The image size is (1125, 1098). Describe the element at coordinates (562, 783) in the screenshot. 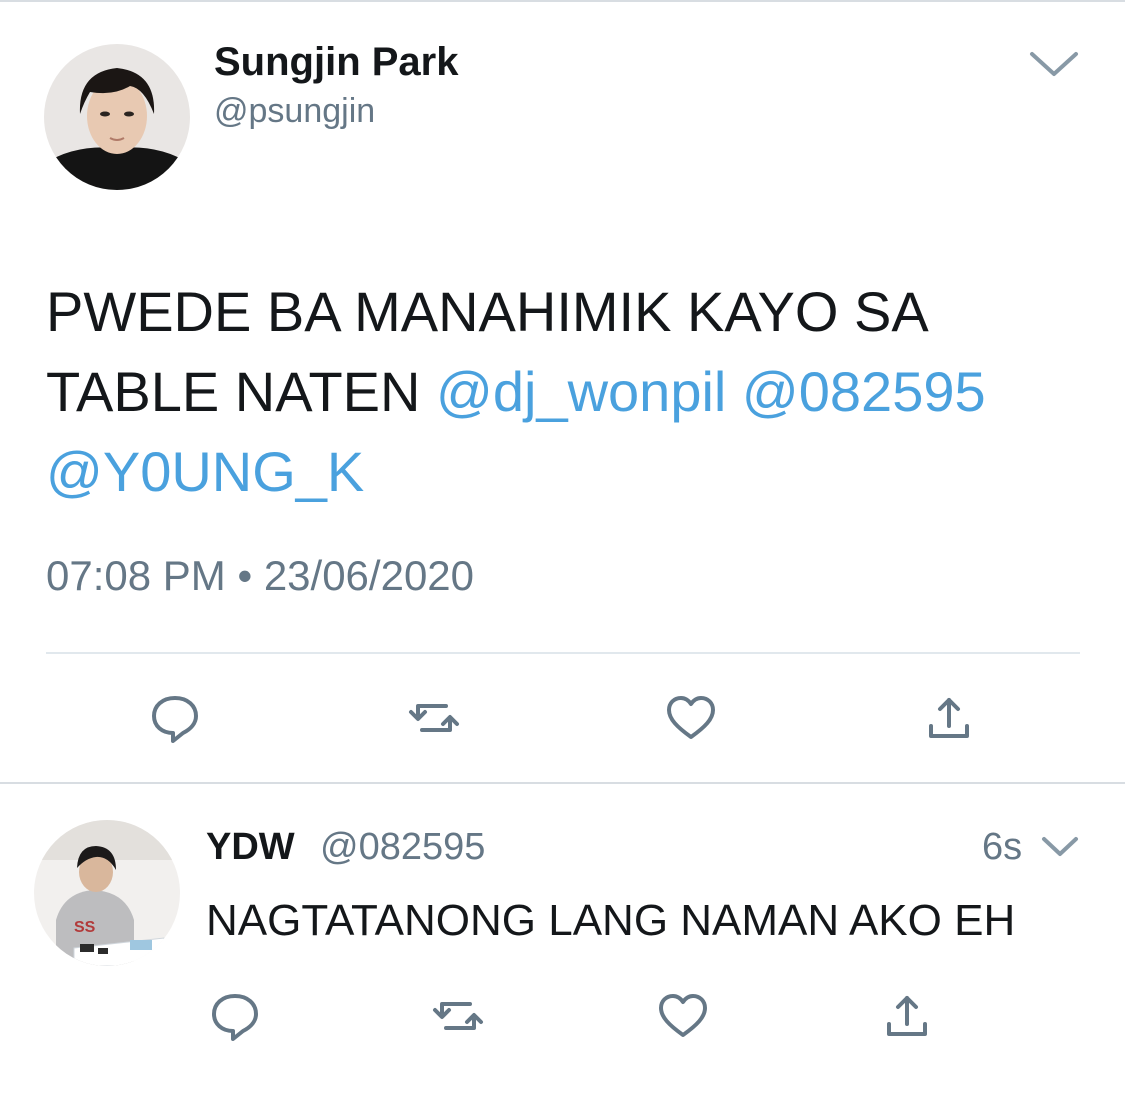

I see `section-separator` at that location.